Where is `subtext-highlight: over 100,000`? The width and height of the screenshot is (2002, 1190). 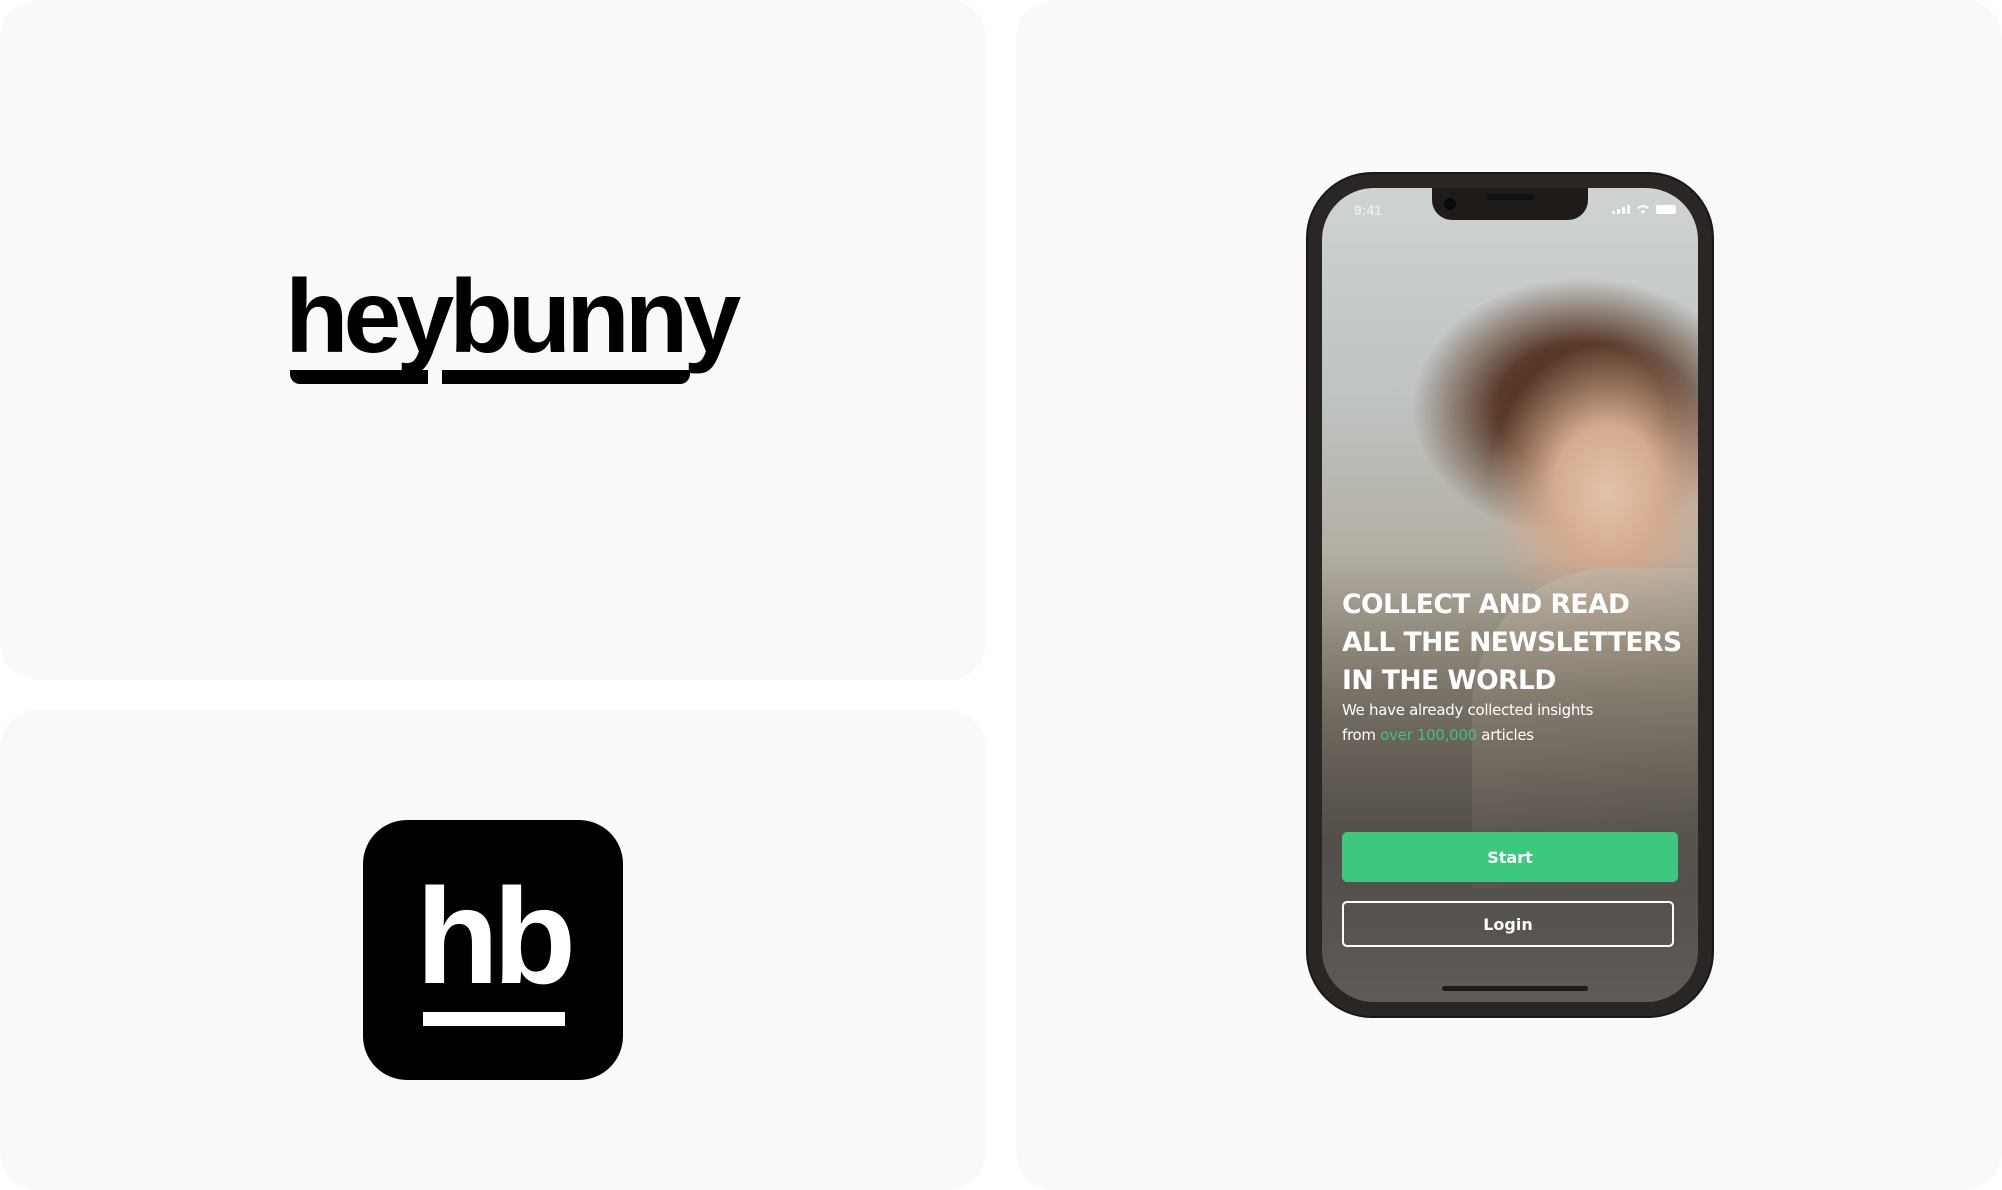
subtext-highlight: over 100,000 is located at coordinates (1428, 735).